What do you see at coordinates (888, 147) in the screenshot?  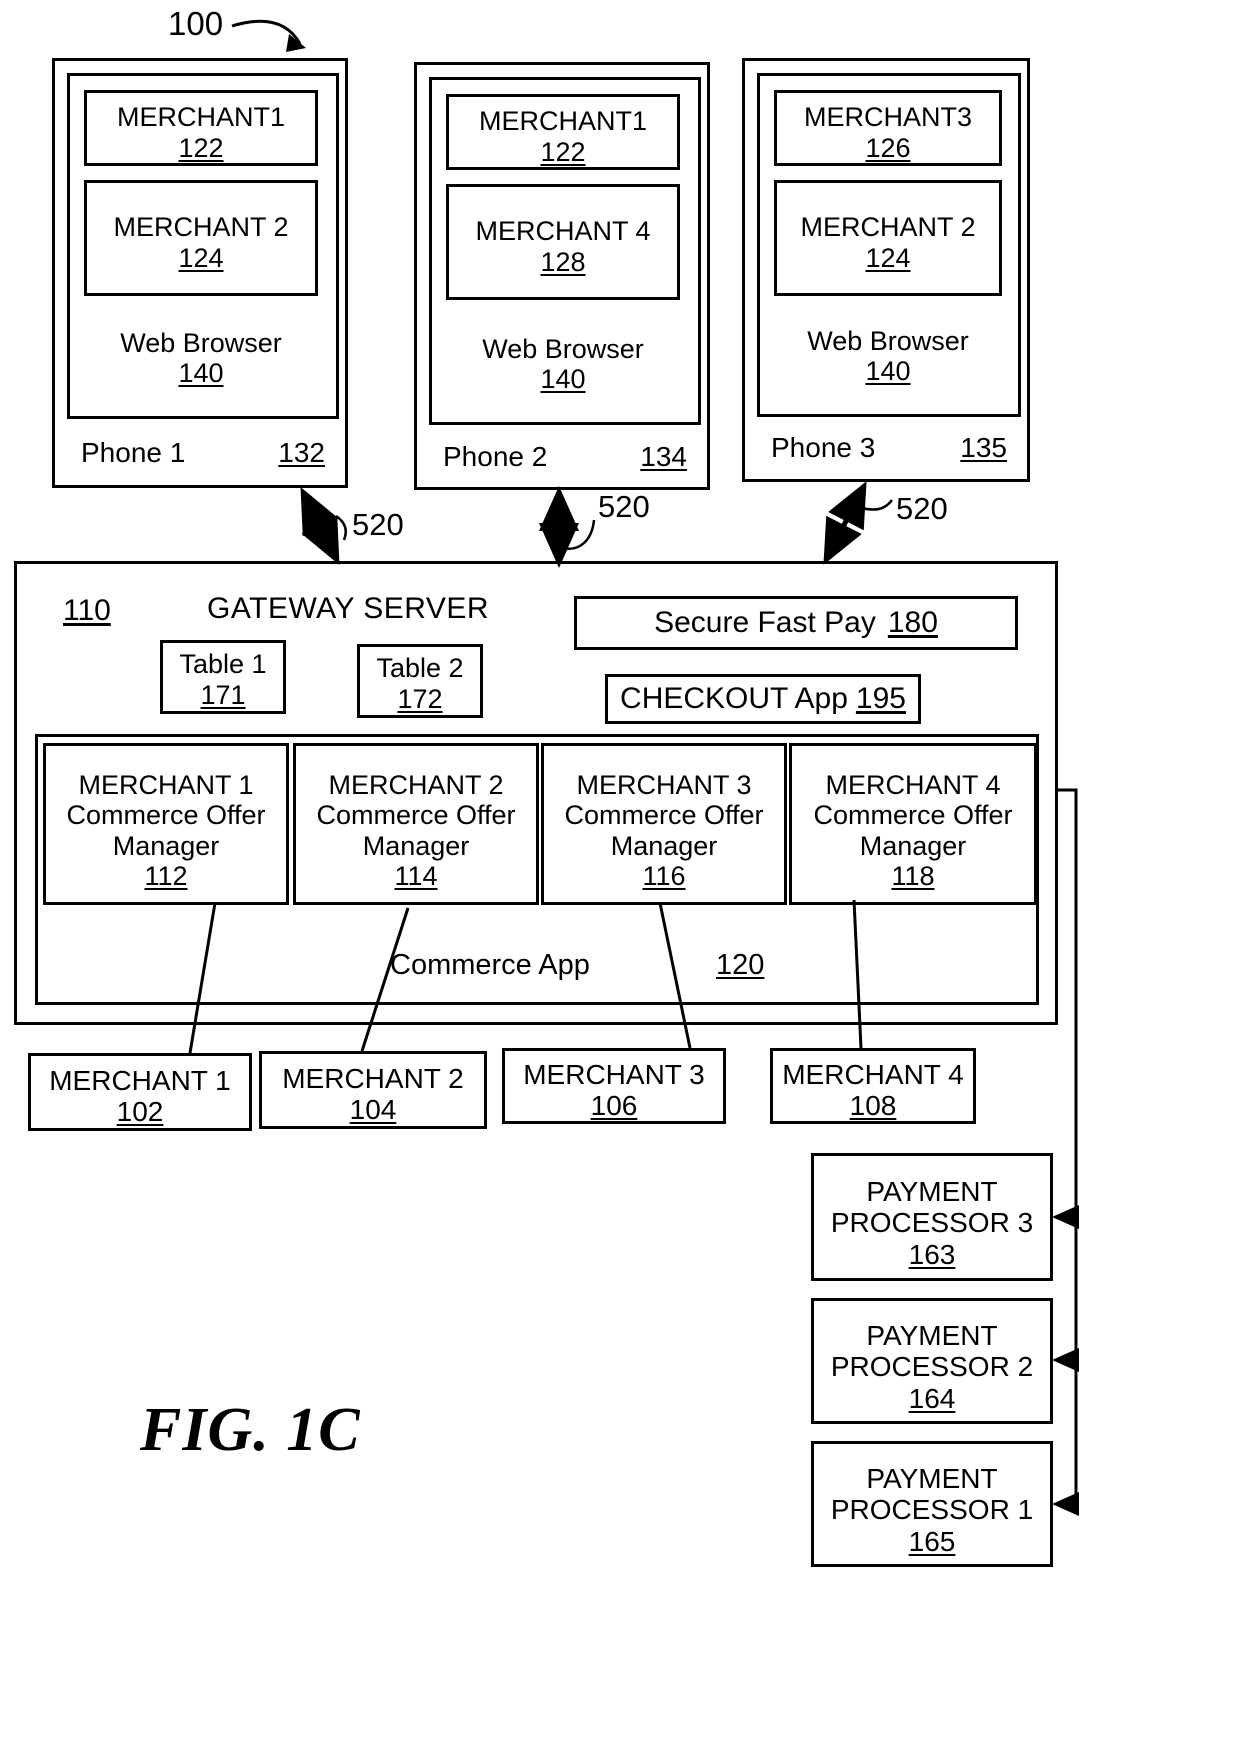 I see `app-ref: 126` at bounding box center [888, 147].